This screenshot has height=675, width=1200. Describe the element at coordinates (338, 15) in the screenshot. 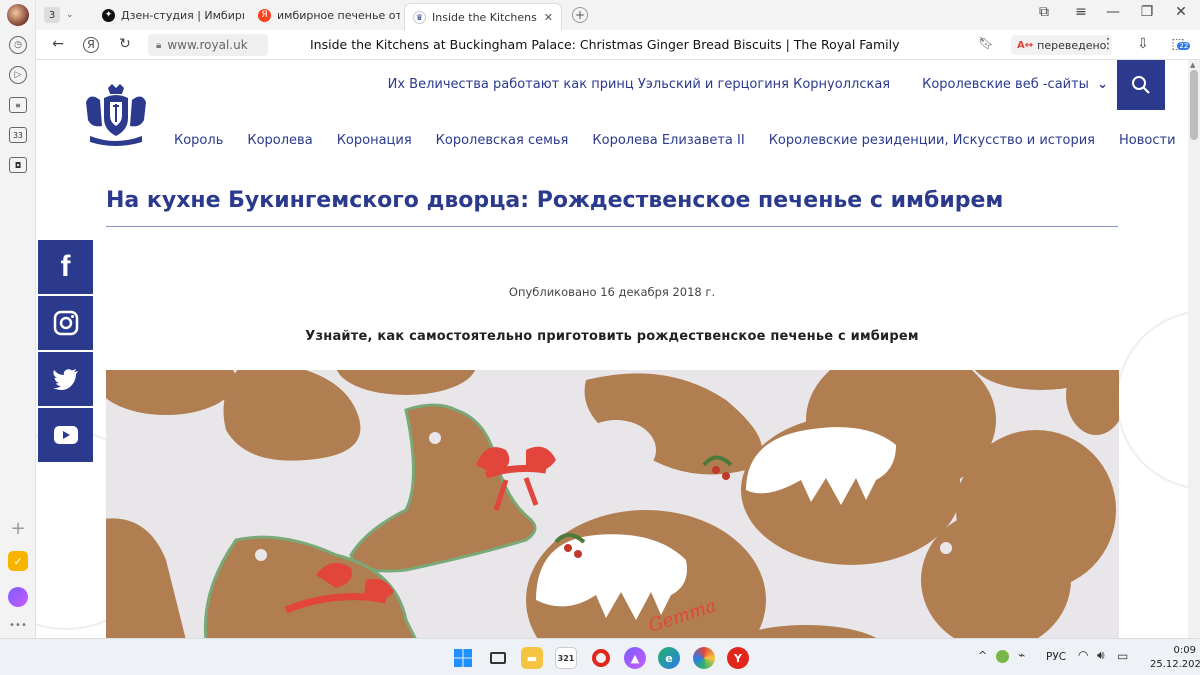

I see `tab-label: имбирное печенье от кор` at that location.